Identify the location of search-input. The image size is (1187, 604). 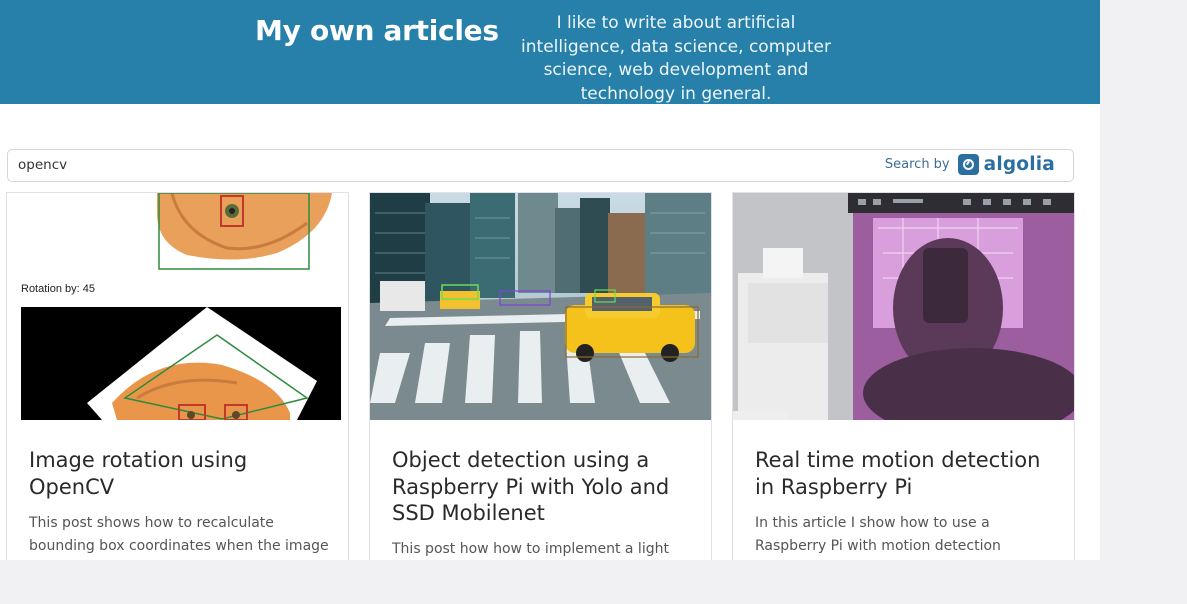
(368, 165).